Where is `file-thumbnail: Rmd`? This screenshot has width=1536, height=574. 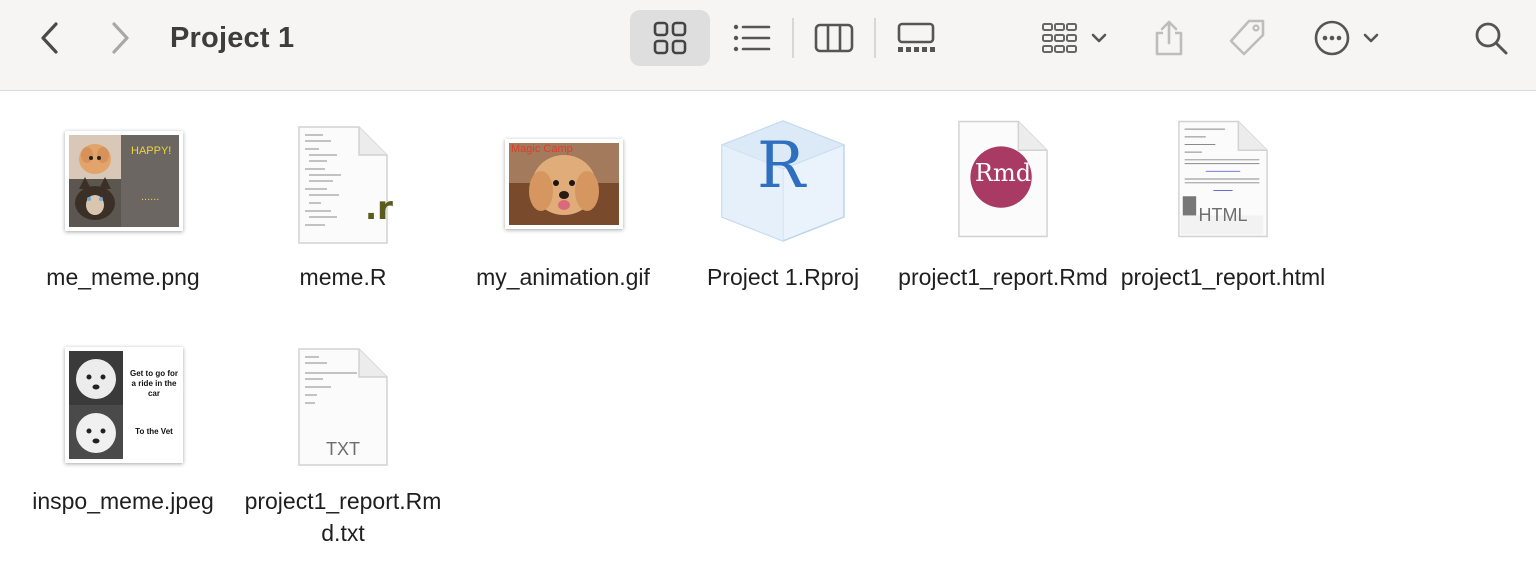
file-thumbnail: Rmd is located at coordinates (1003, 183).